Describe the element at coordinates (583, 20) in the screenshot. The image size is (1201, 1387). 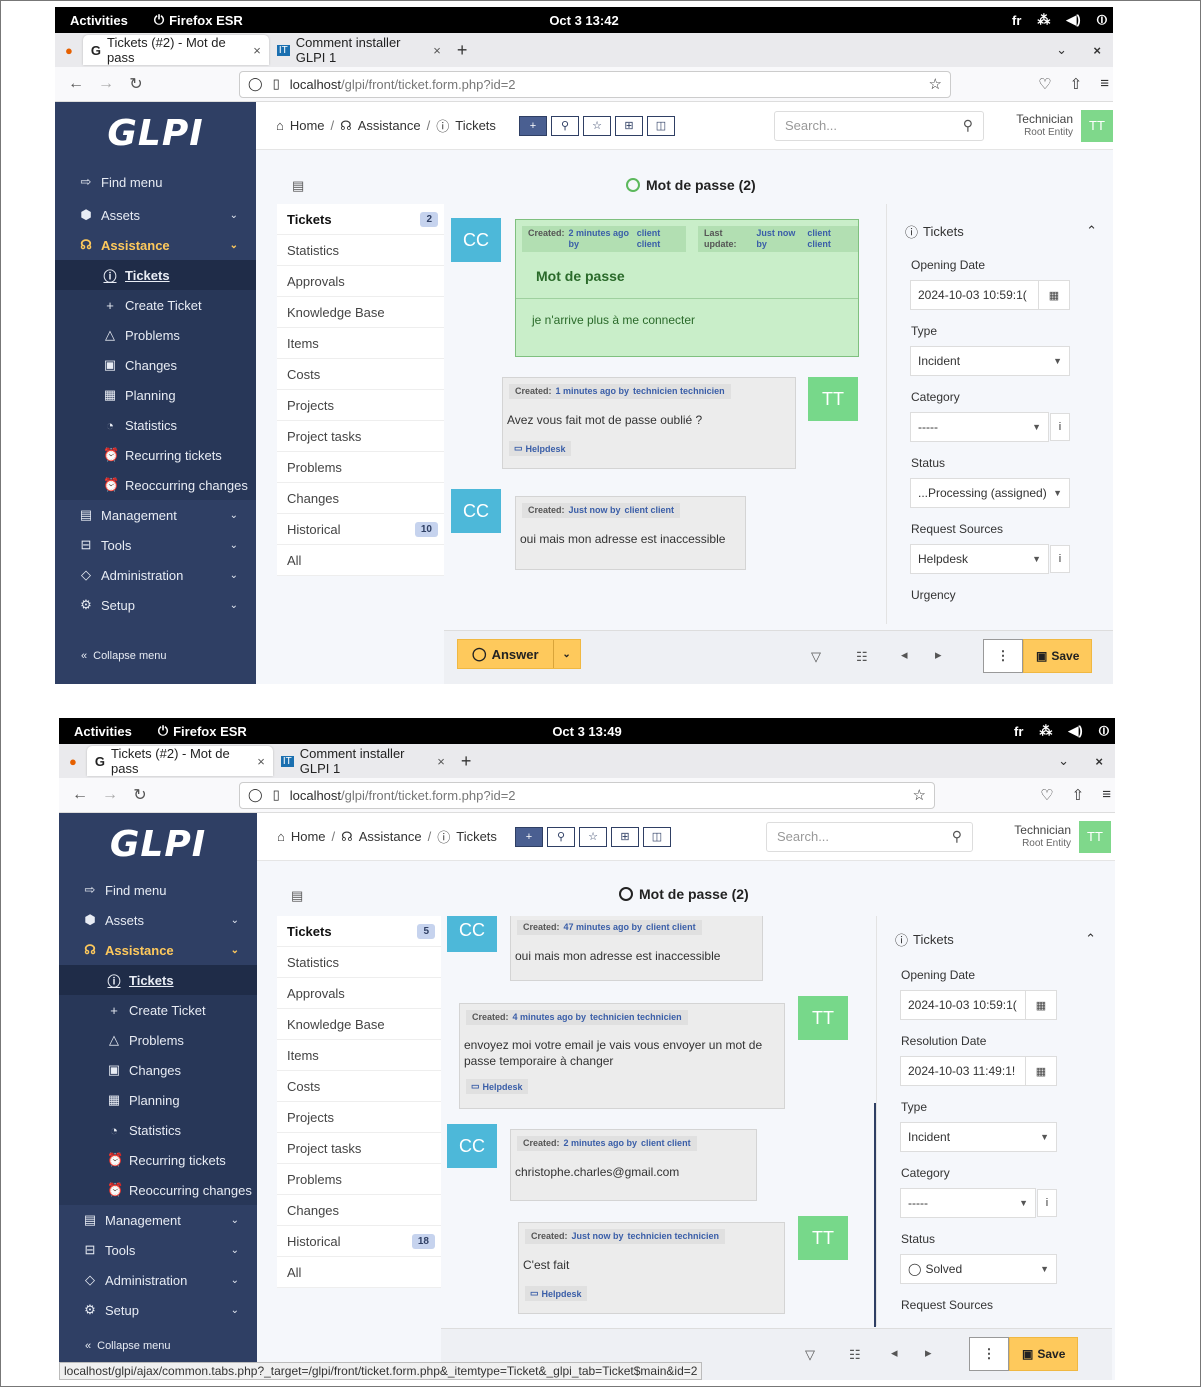
I see `clock: Oct 3 13:42` at that location.